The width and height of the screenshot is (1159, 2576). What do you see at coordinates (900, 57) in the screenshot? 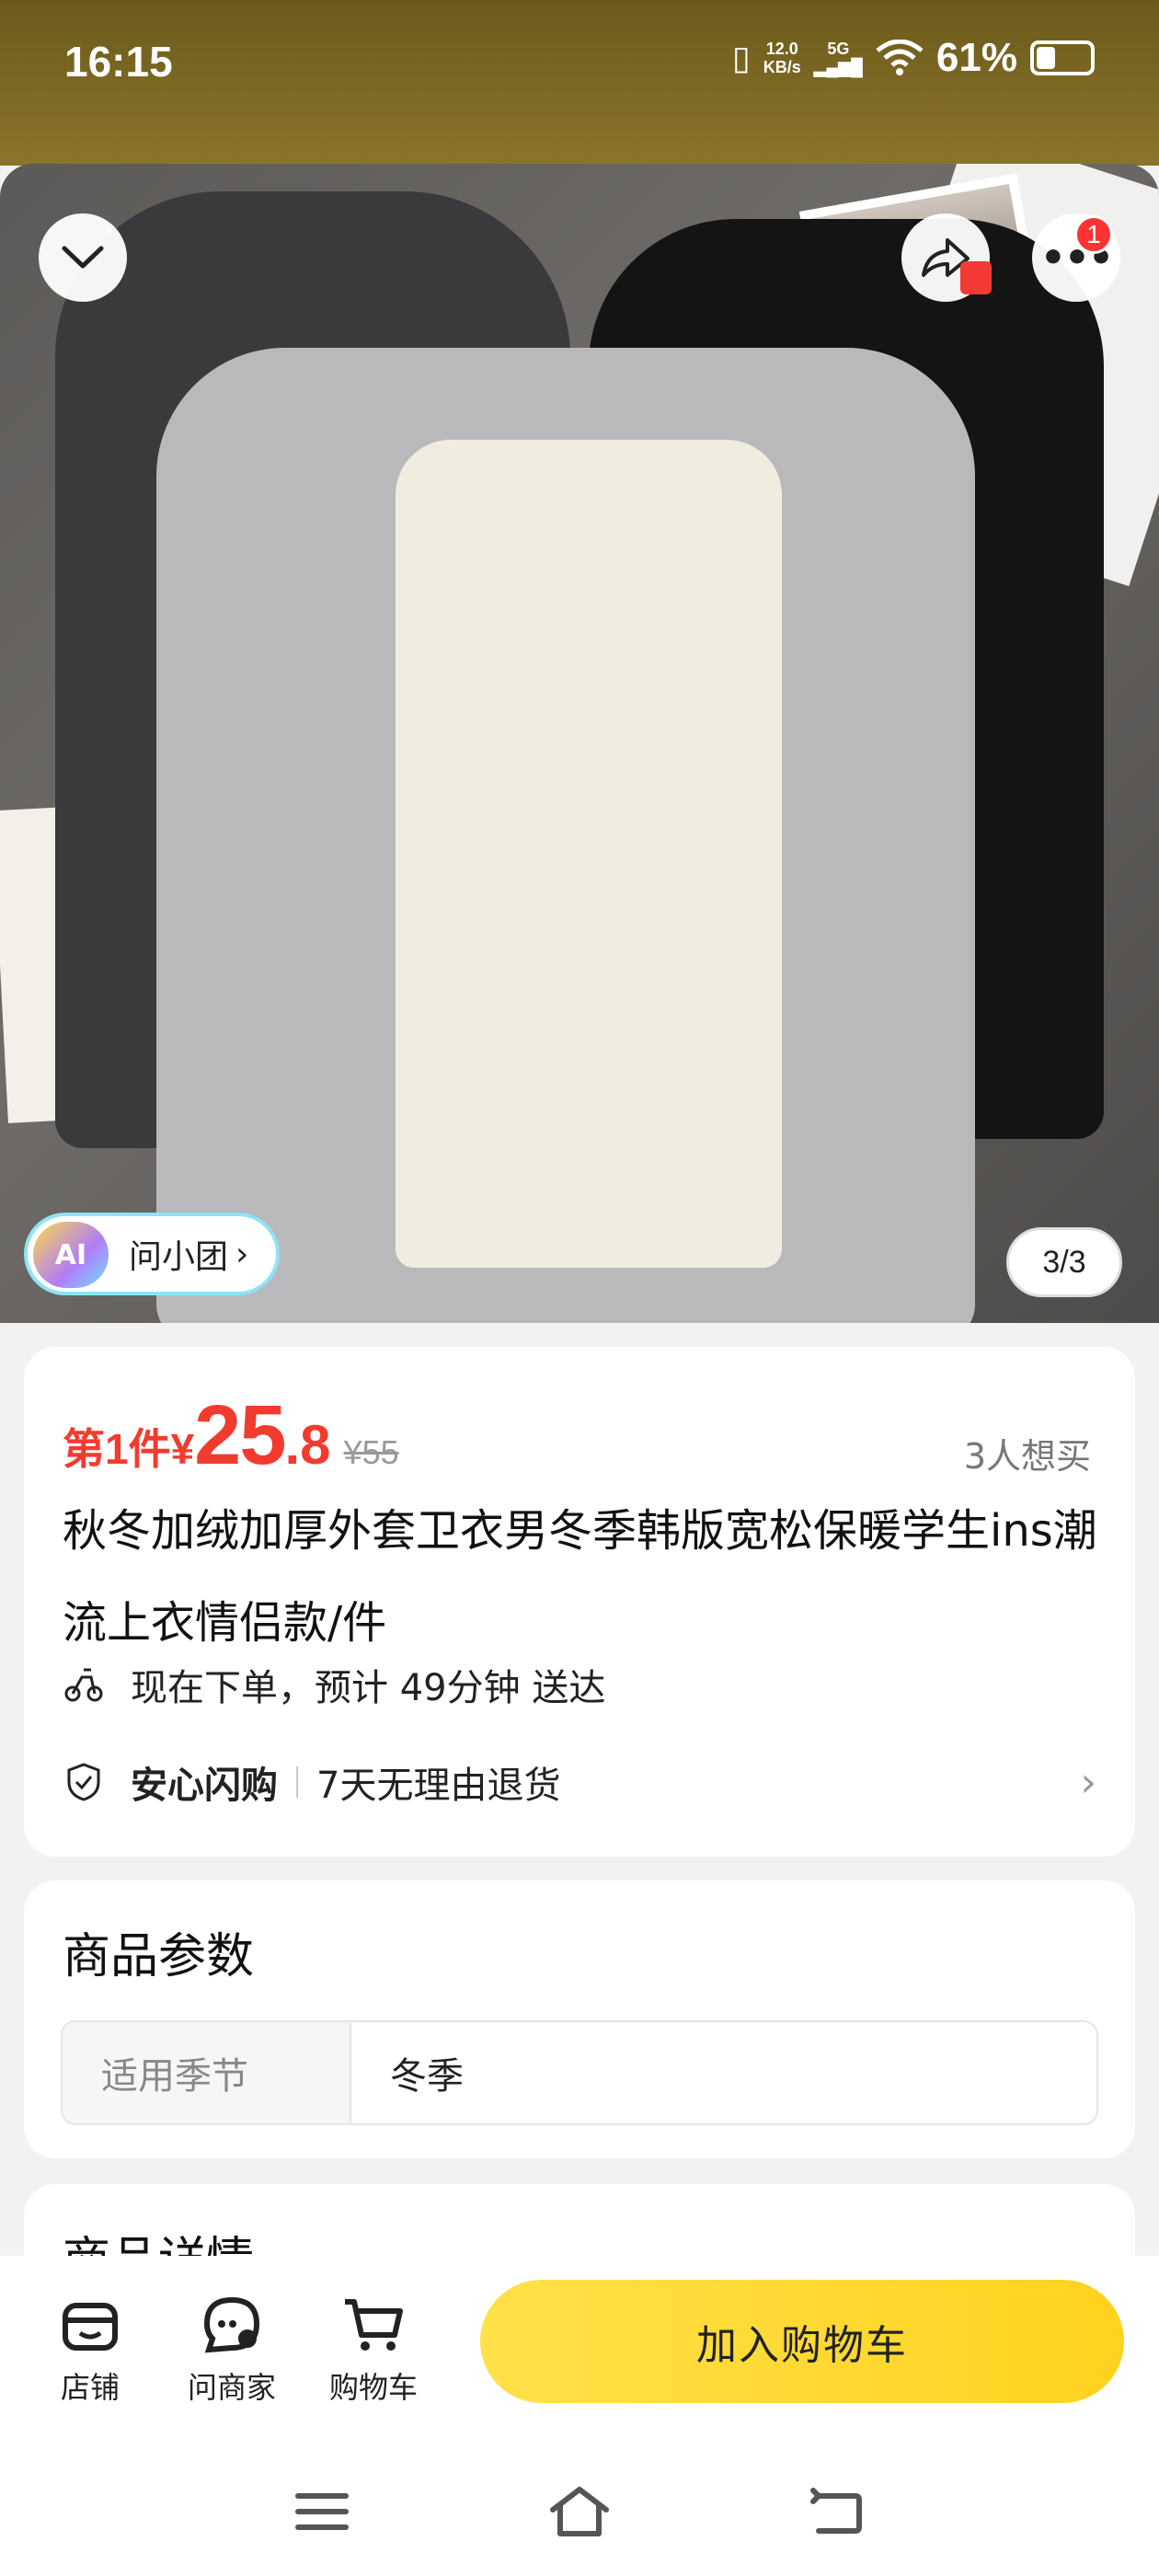
I see `wifi-icon` at bounding box center [900, 57].